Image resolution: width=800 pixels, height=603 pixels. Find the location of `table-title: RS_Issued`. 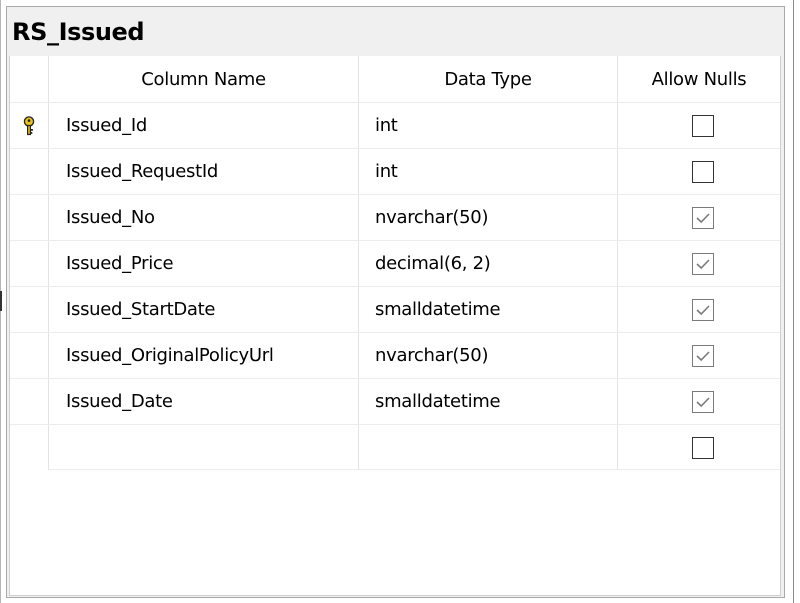

table-title: RS_Issued is located at coordinates (78, 32).